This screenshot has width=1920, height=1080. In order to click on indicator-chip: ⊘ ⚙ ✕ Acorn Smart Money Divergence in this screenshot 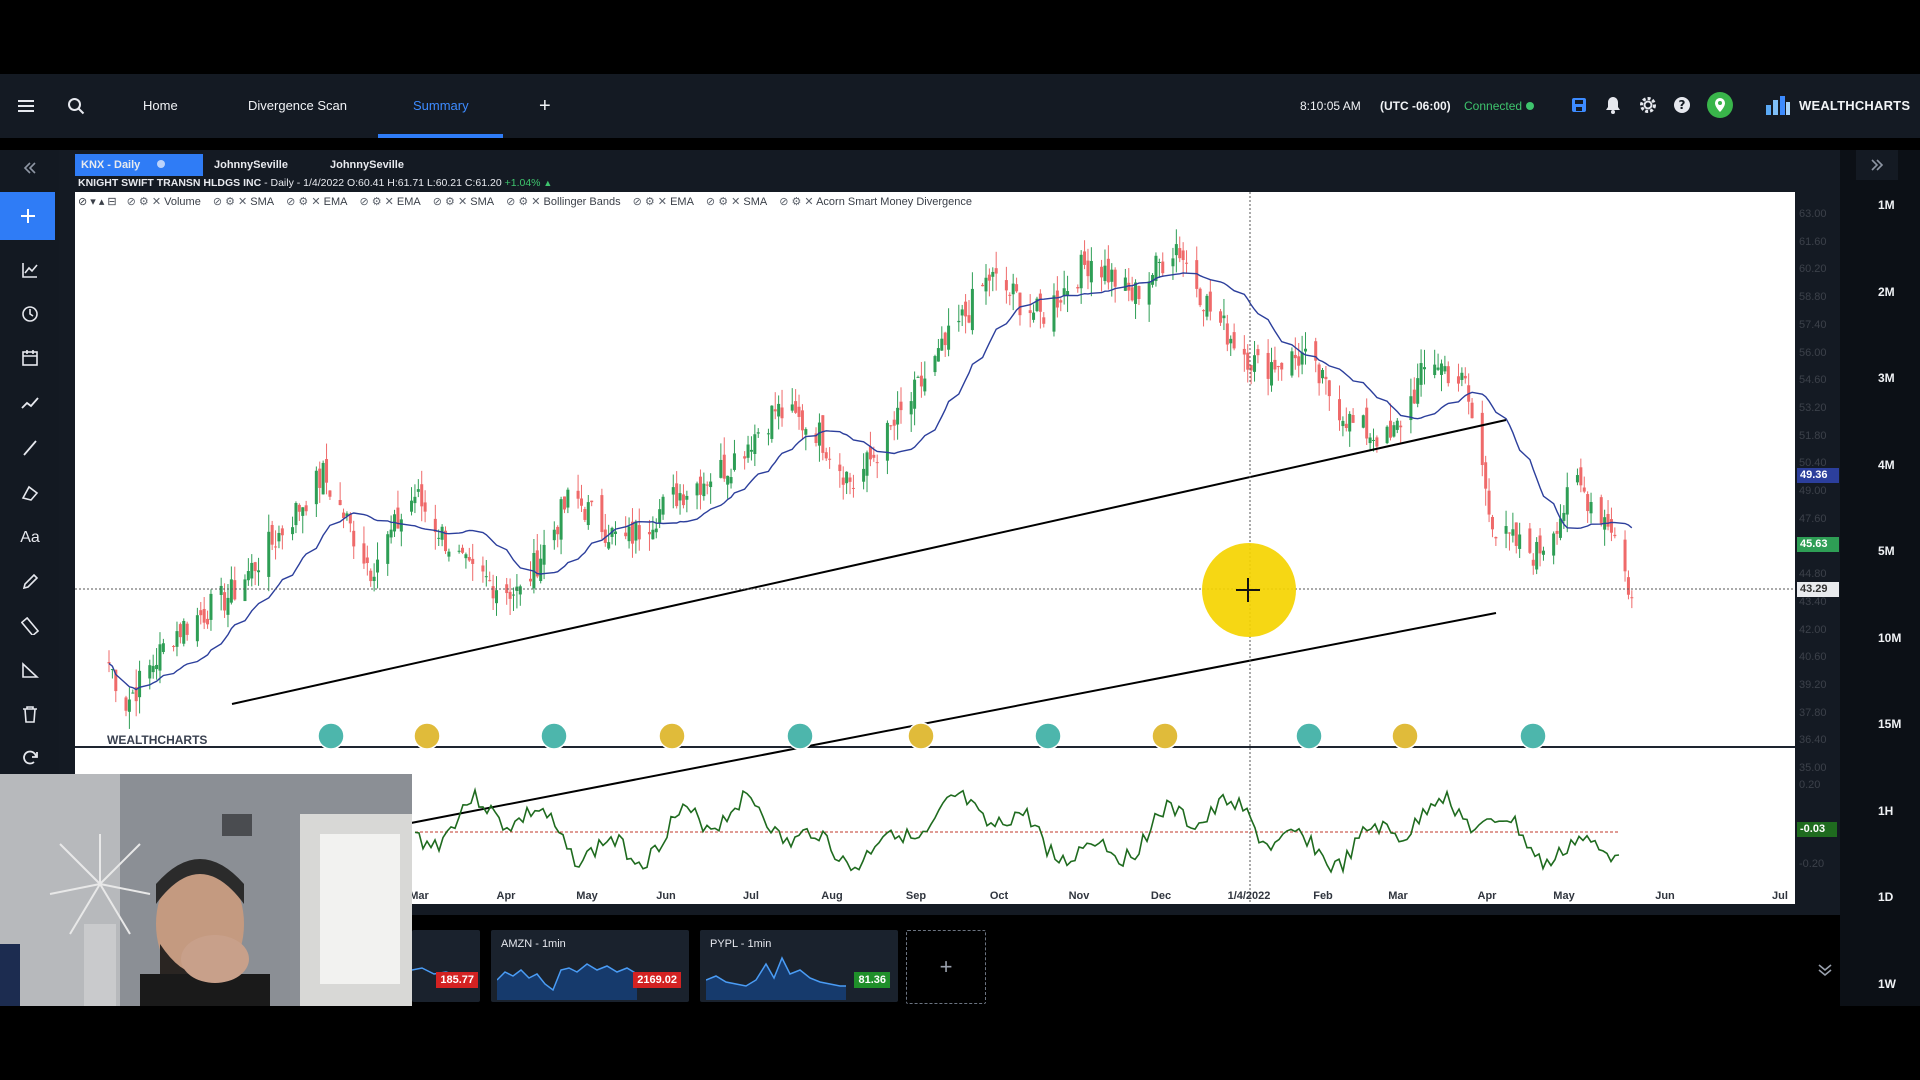, I will do `click(875, 202)`.